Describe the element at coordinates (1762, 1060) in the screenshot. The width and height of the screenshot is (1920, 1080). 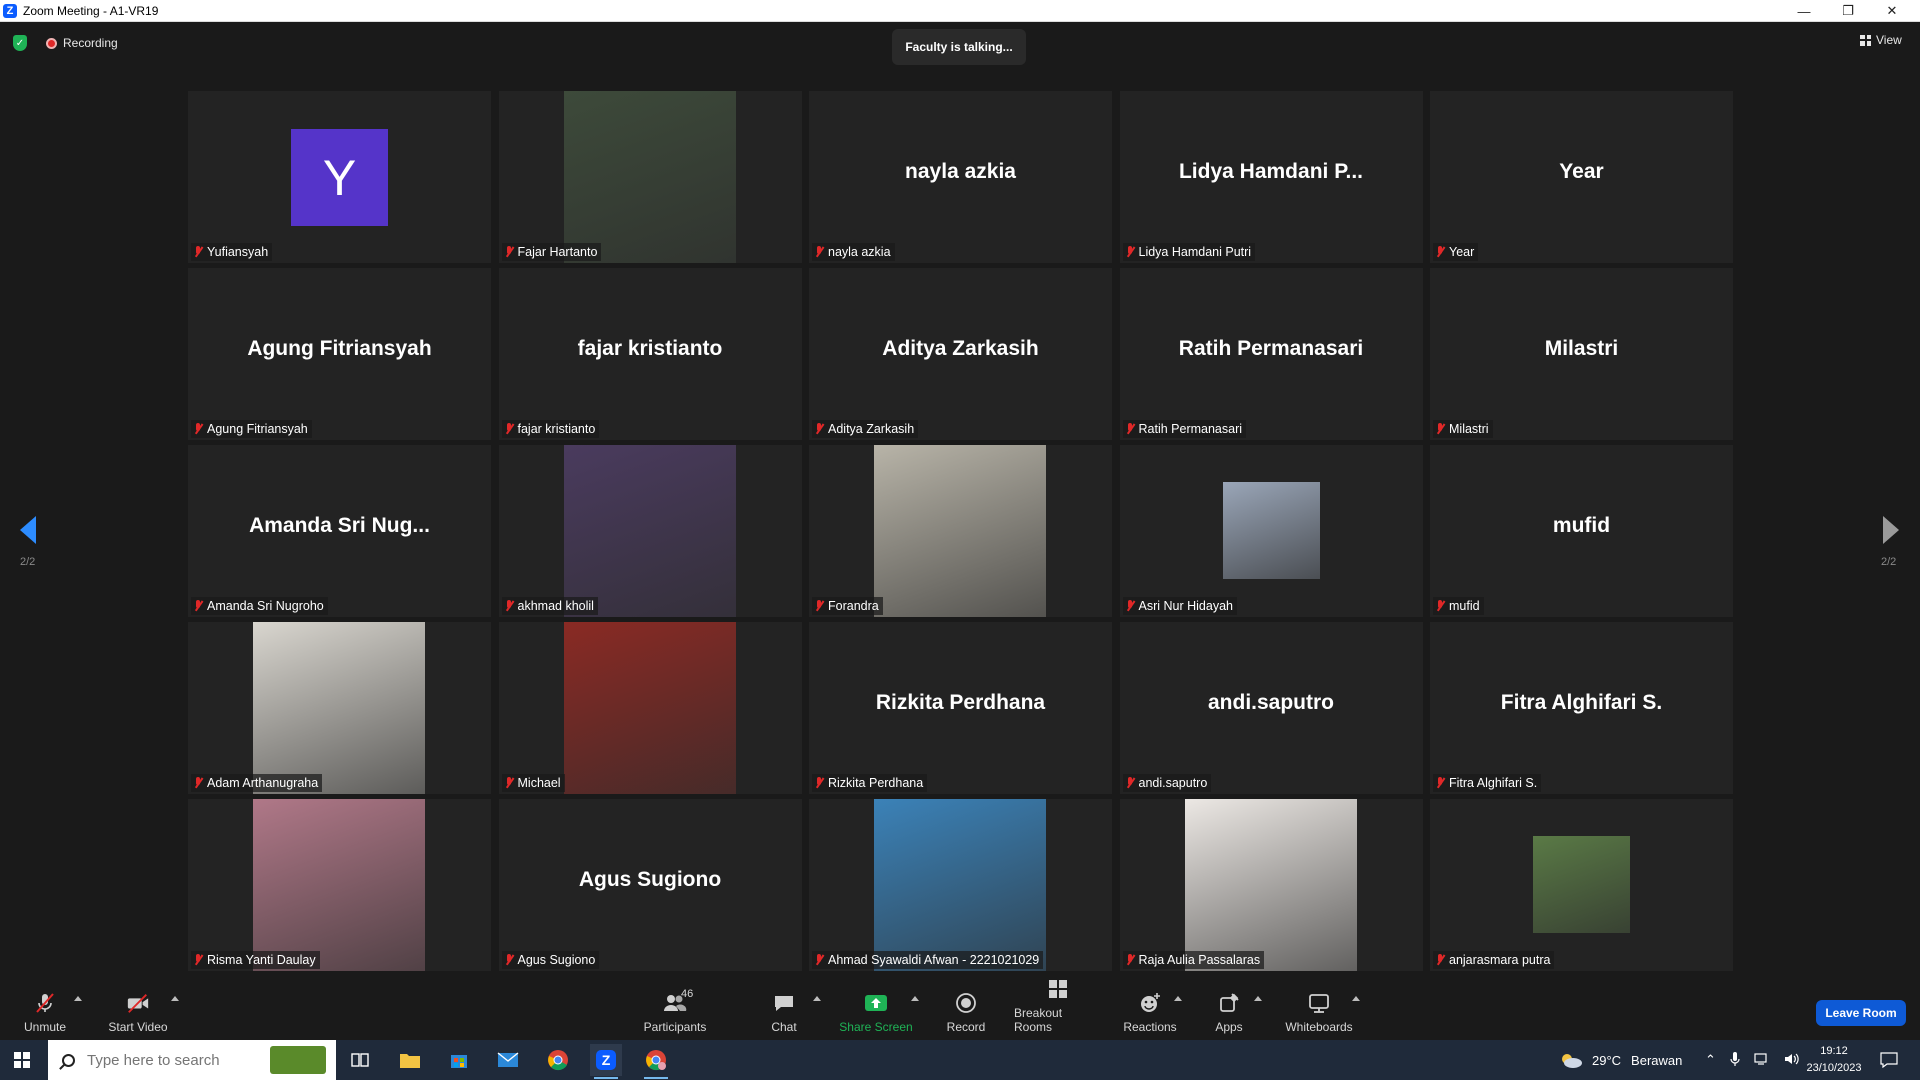
I see `network-icon` at that location.